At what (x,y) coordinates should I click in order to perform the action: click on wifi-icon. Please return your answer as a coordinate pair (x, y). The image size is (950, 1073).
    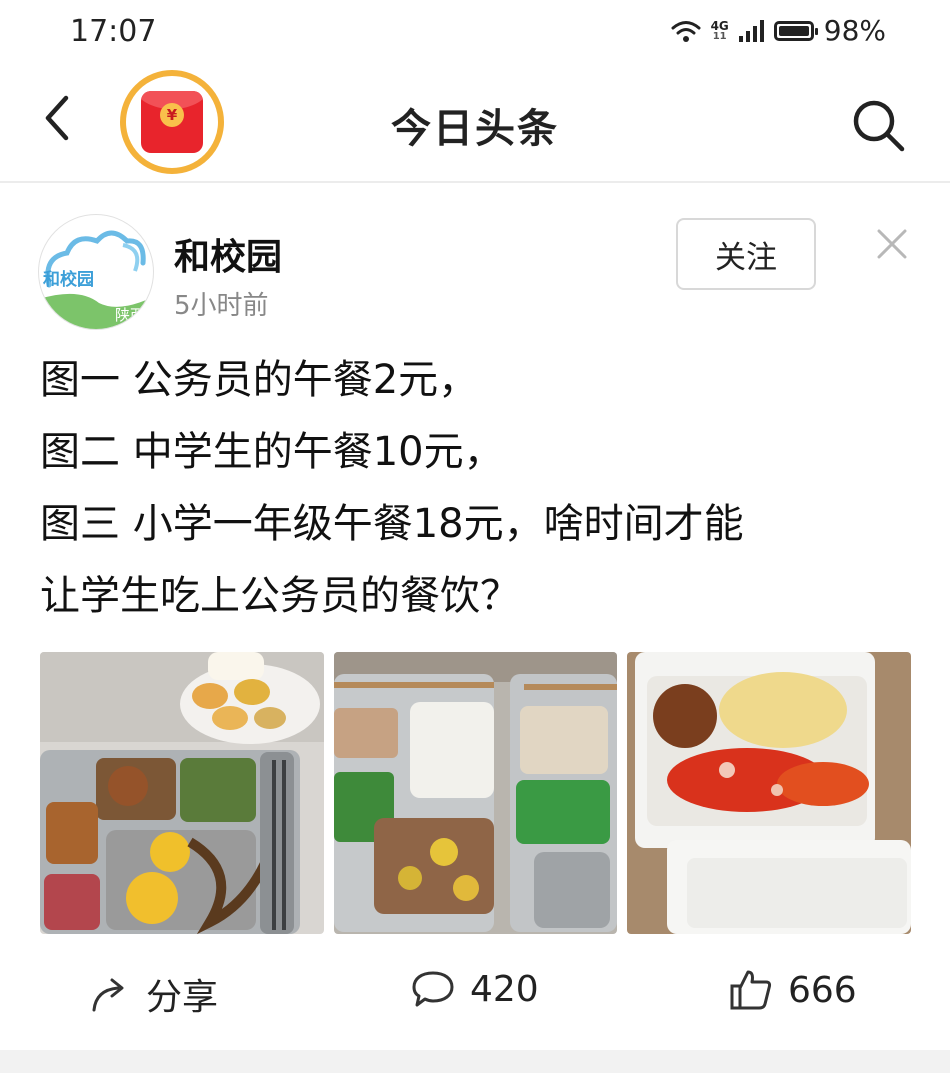
    Looking at the image, I should click on (686, 31).